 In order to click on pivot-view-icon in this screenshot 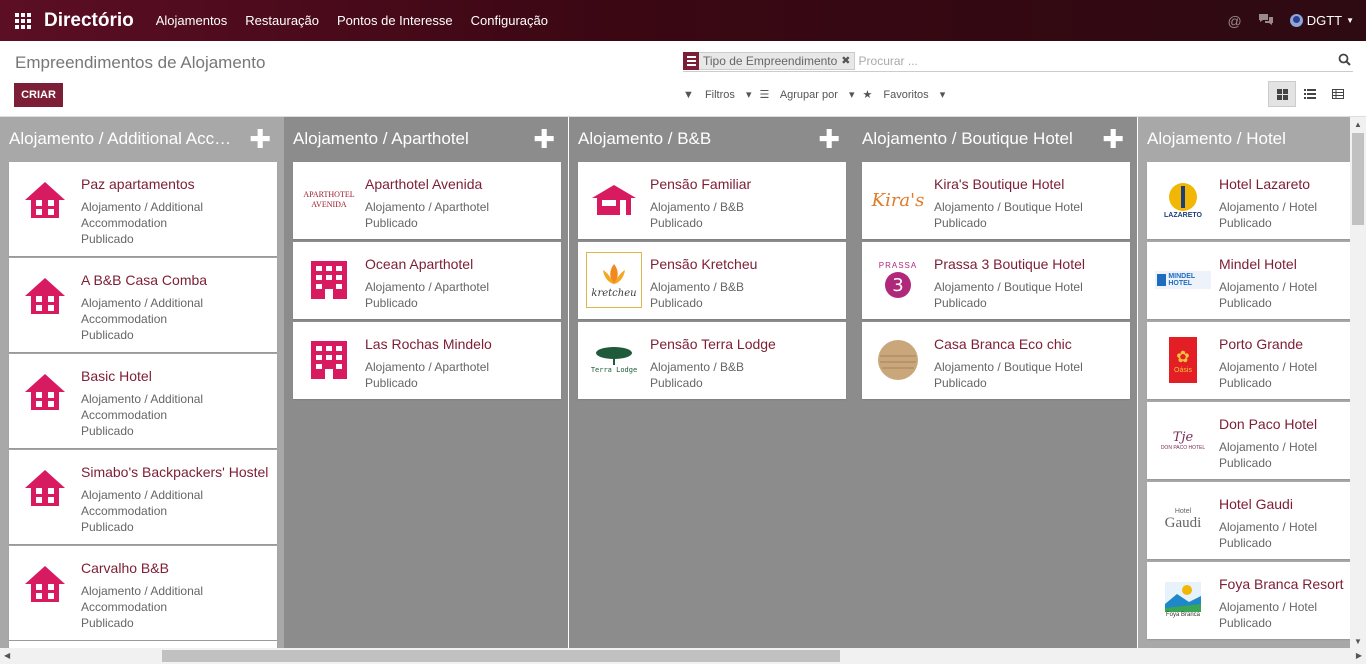, I will do `click(1338, 94)`.